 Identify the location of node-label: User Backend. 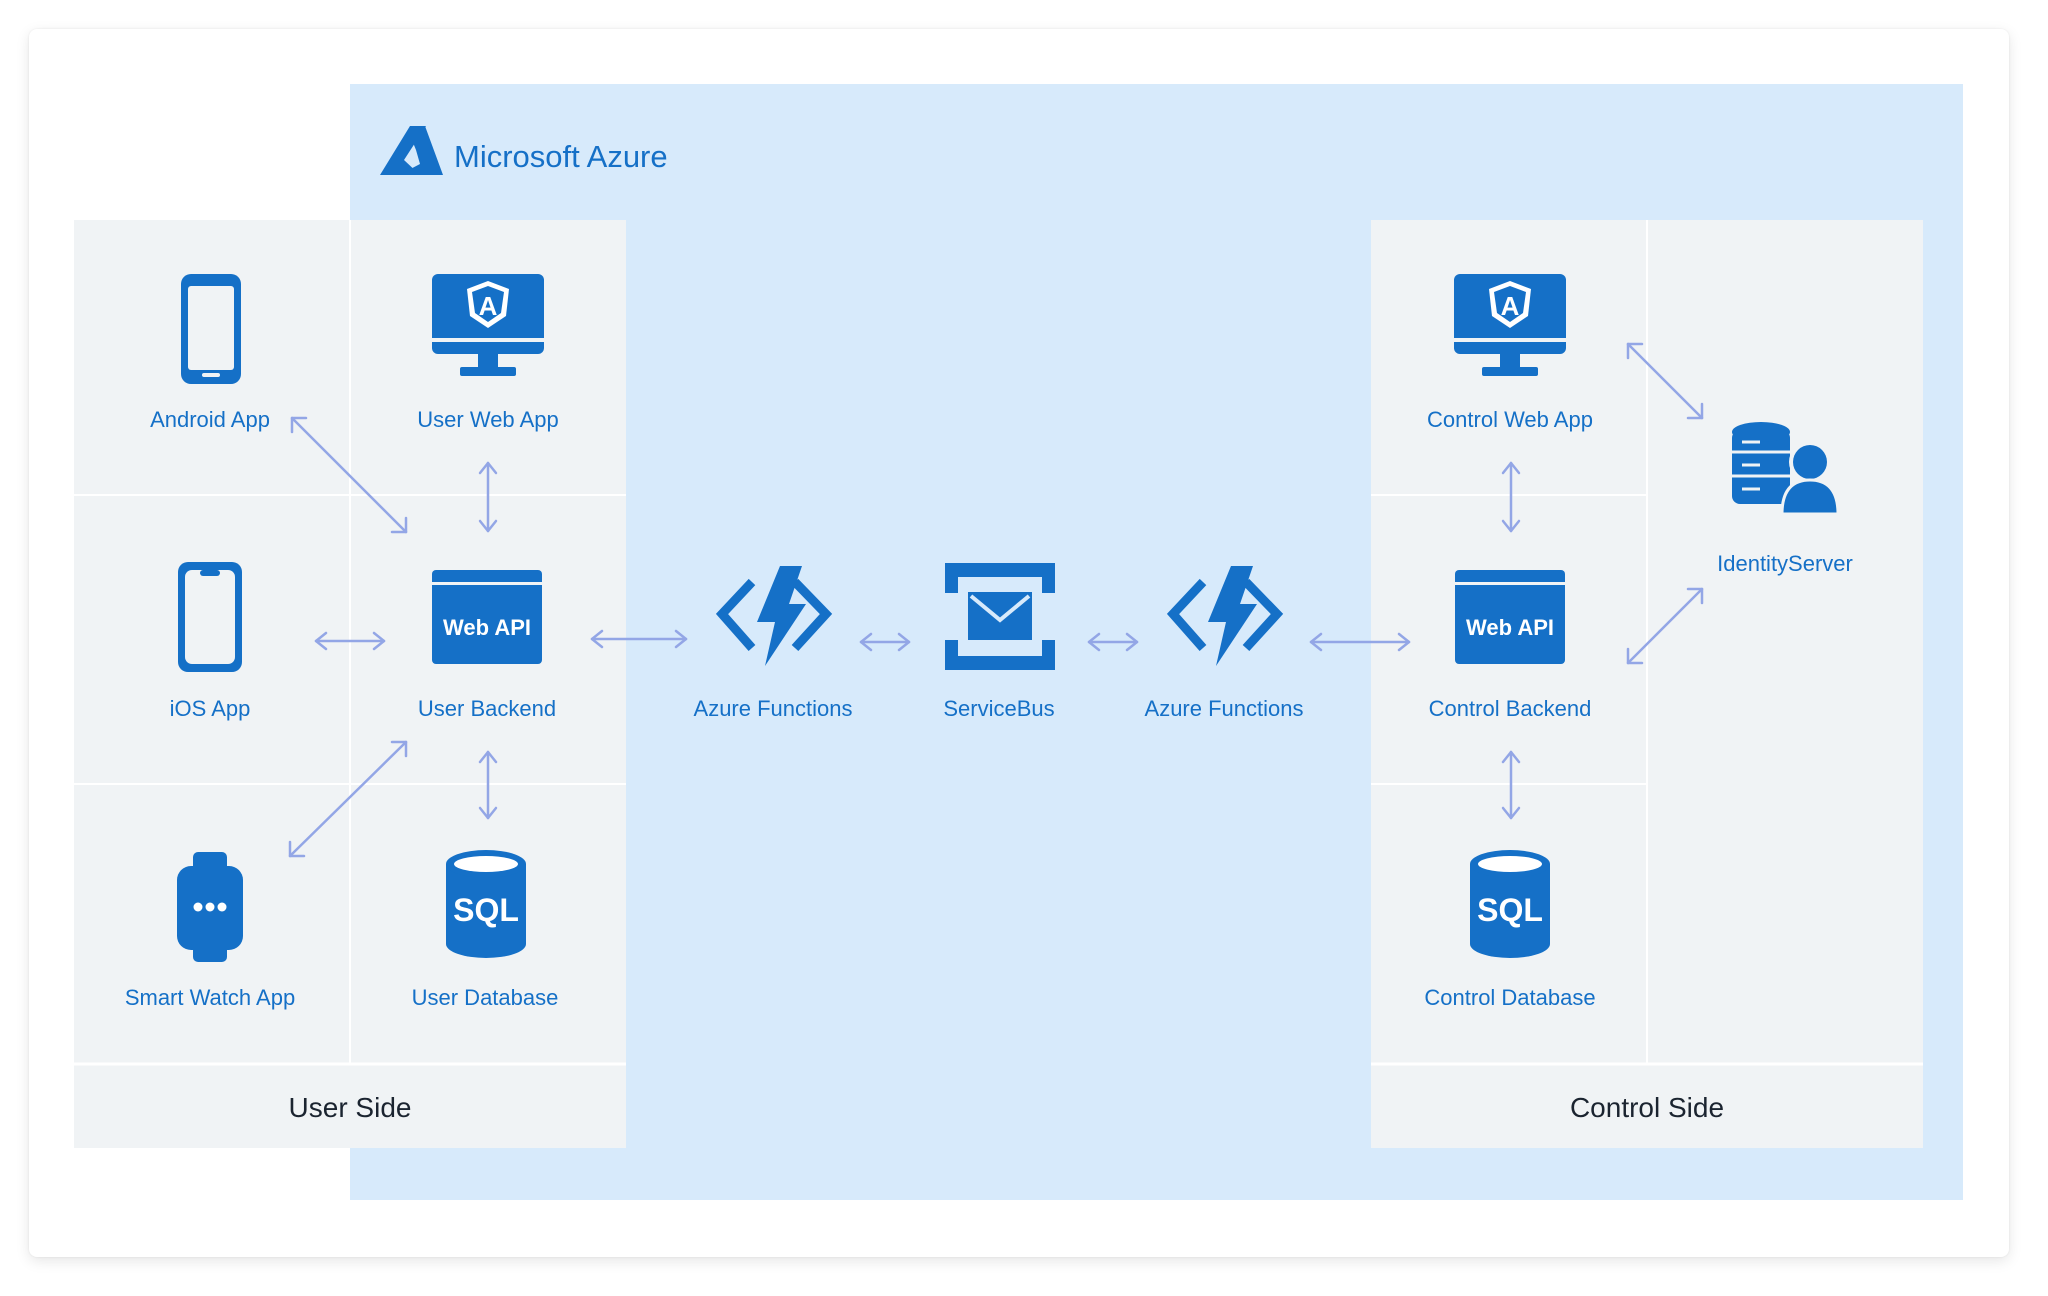
(487, 708).